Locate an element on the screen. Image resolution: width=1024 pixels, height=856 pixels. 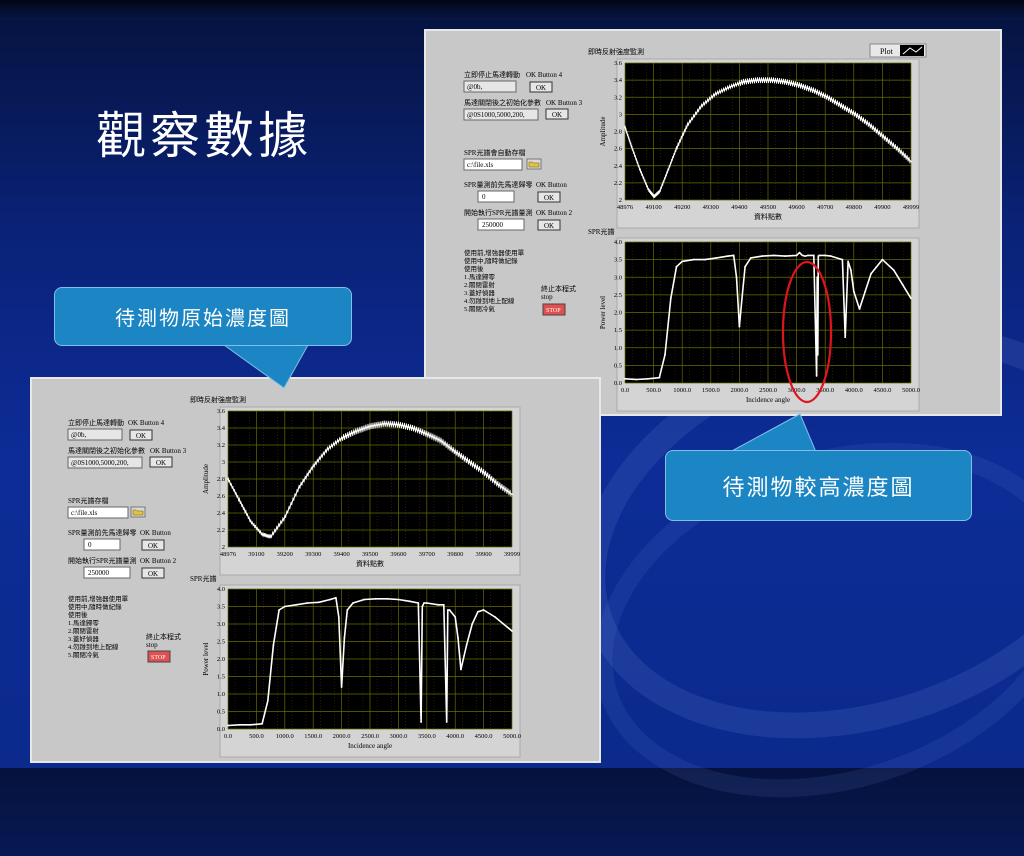
x-tick-label: 49700 is located at coordinates (825, 207).